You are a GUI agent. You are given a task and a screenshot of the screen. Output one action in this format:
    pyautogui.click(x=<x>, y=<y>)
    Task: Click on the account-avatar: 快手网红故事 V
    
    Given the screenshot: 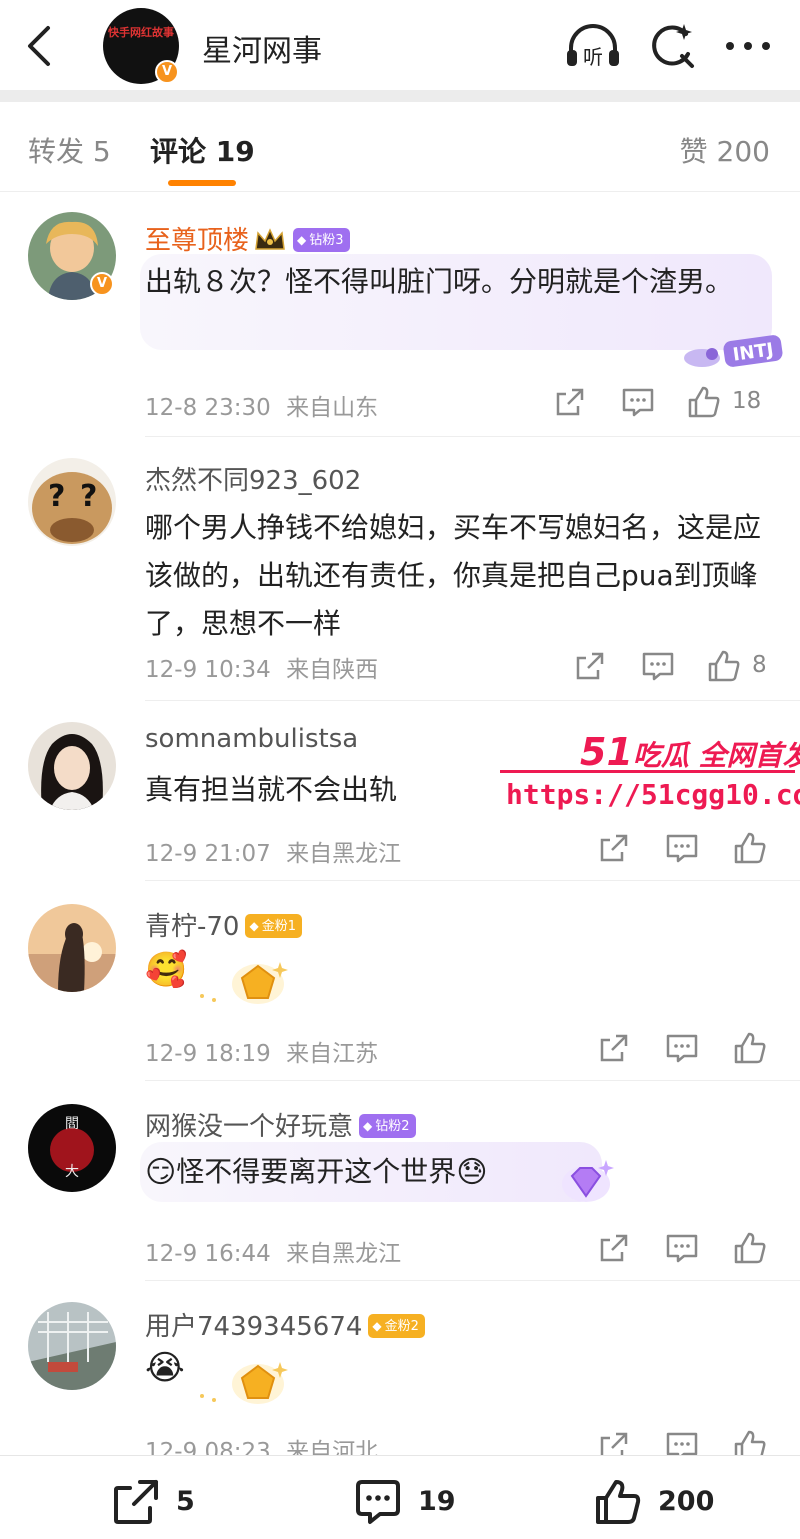 What is the action you would take?
    pyautogui.click(x=141, y=46)
    